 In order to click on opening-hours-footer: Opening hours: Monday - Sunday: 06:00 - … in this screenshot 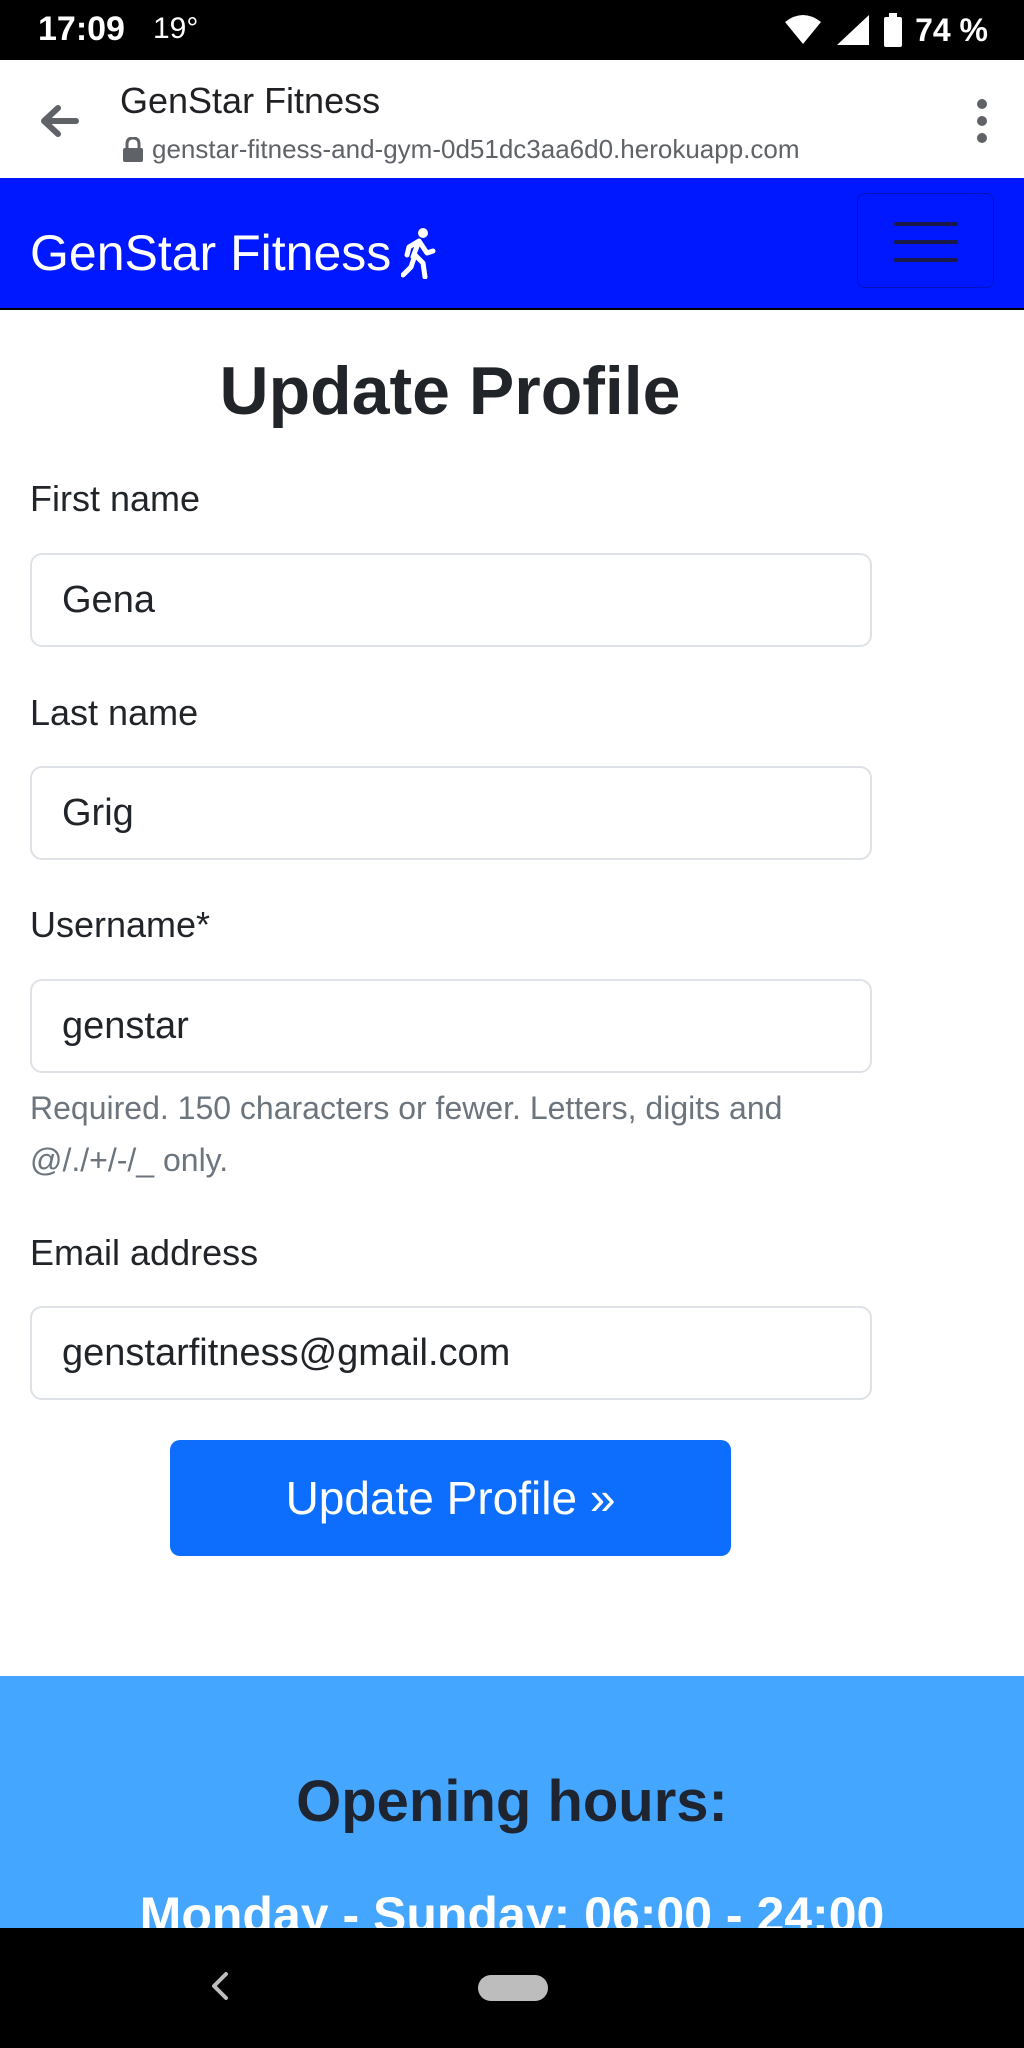, I will do `click(512, 1802)`.